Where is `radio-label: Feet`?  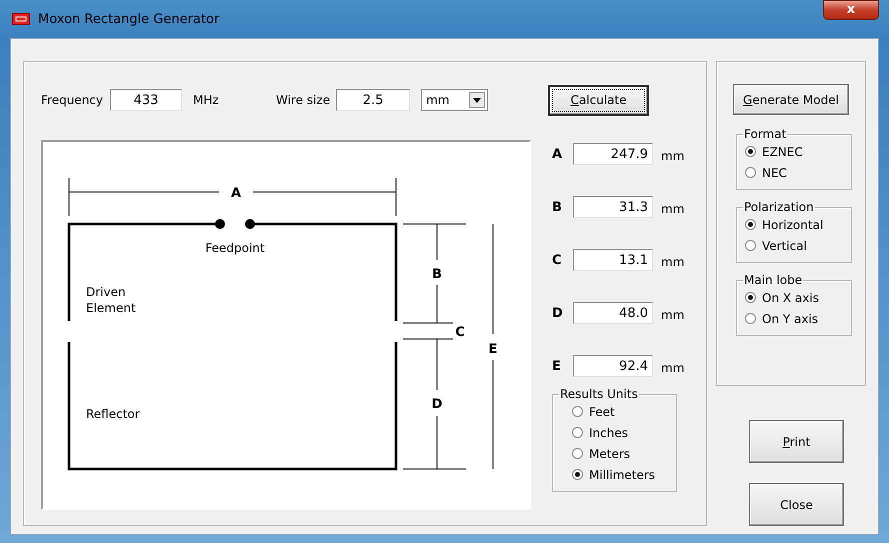
radio-label: Feet is located at coordinates (602, 411).